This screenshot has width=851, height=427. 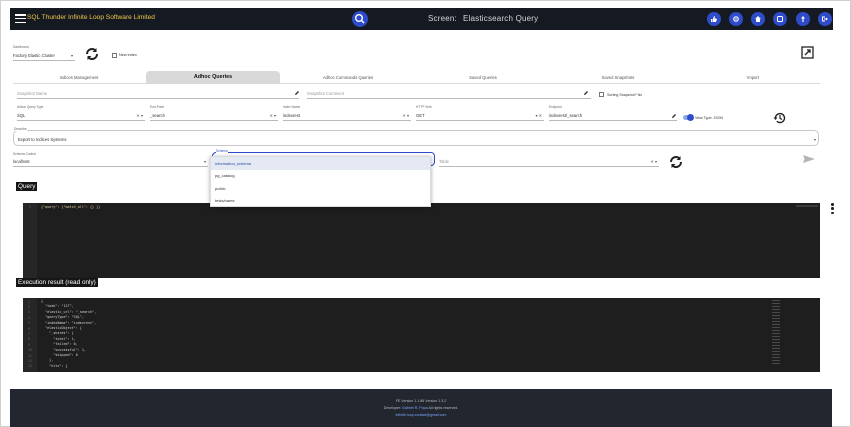 What do you see at coordinates (449, 93) in the screenshot?
I see `snapshot-comment-input: Snapshot Comment` at bounding box center [449, 93].